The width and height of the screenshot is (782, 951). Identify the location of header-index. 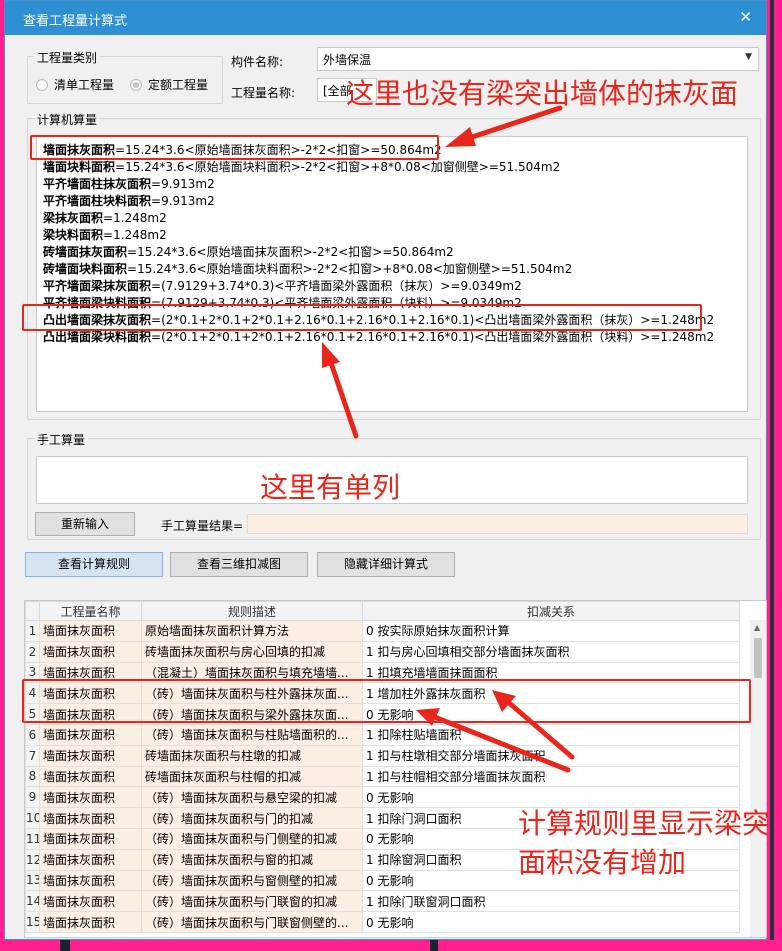
(32, 611).